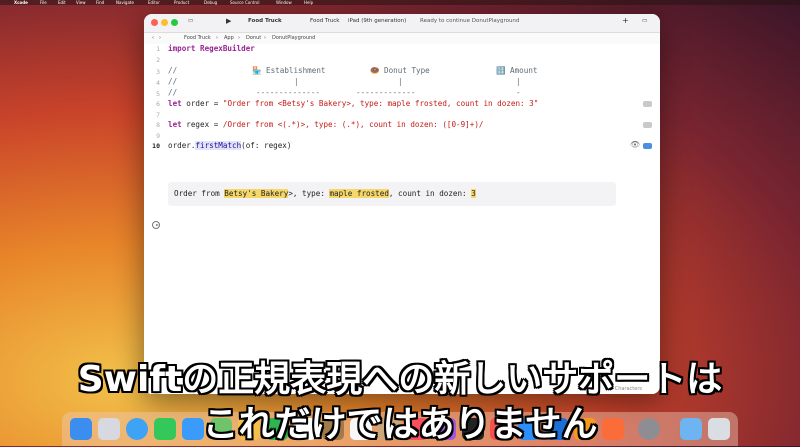 This screenshot has width=800, height=447. Describe the element at coordinates (125, 2) in the screenshot. I see `menu-navigate: Navigate` at that location.